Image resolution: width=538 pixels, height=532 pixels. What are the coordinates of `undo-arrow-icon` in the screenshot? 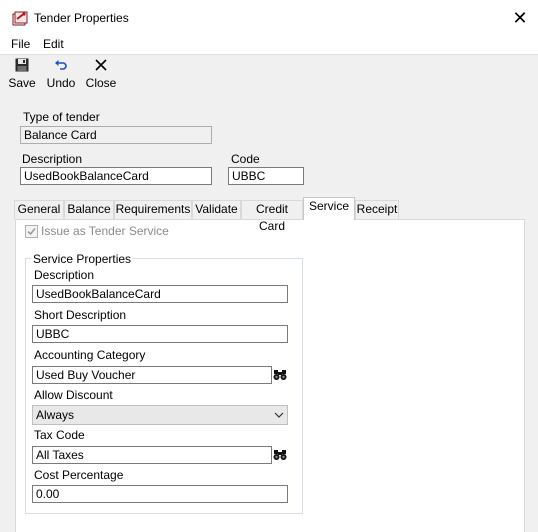 It's located at (61, 67).